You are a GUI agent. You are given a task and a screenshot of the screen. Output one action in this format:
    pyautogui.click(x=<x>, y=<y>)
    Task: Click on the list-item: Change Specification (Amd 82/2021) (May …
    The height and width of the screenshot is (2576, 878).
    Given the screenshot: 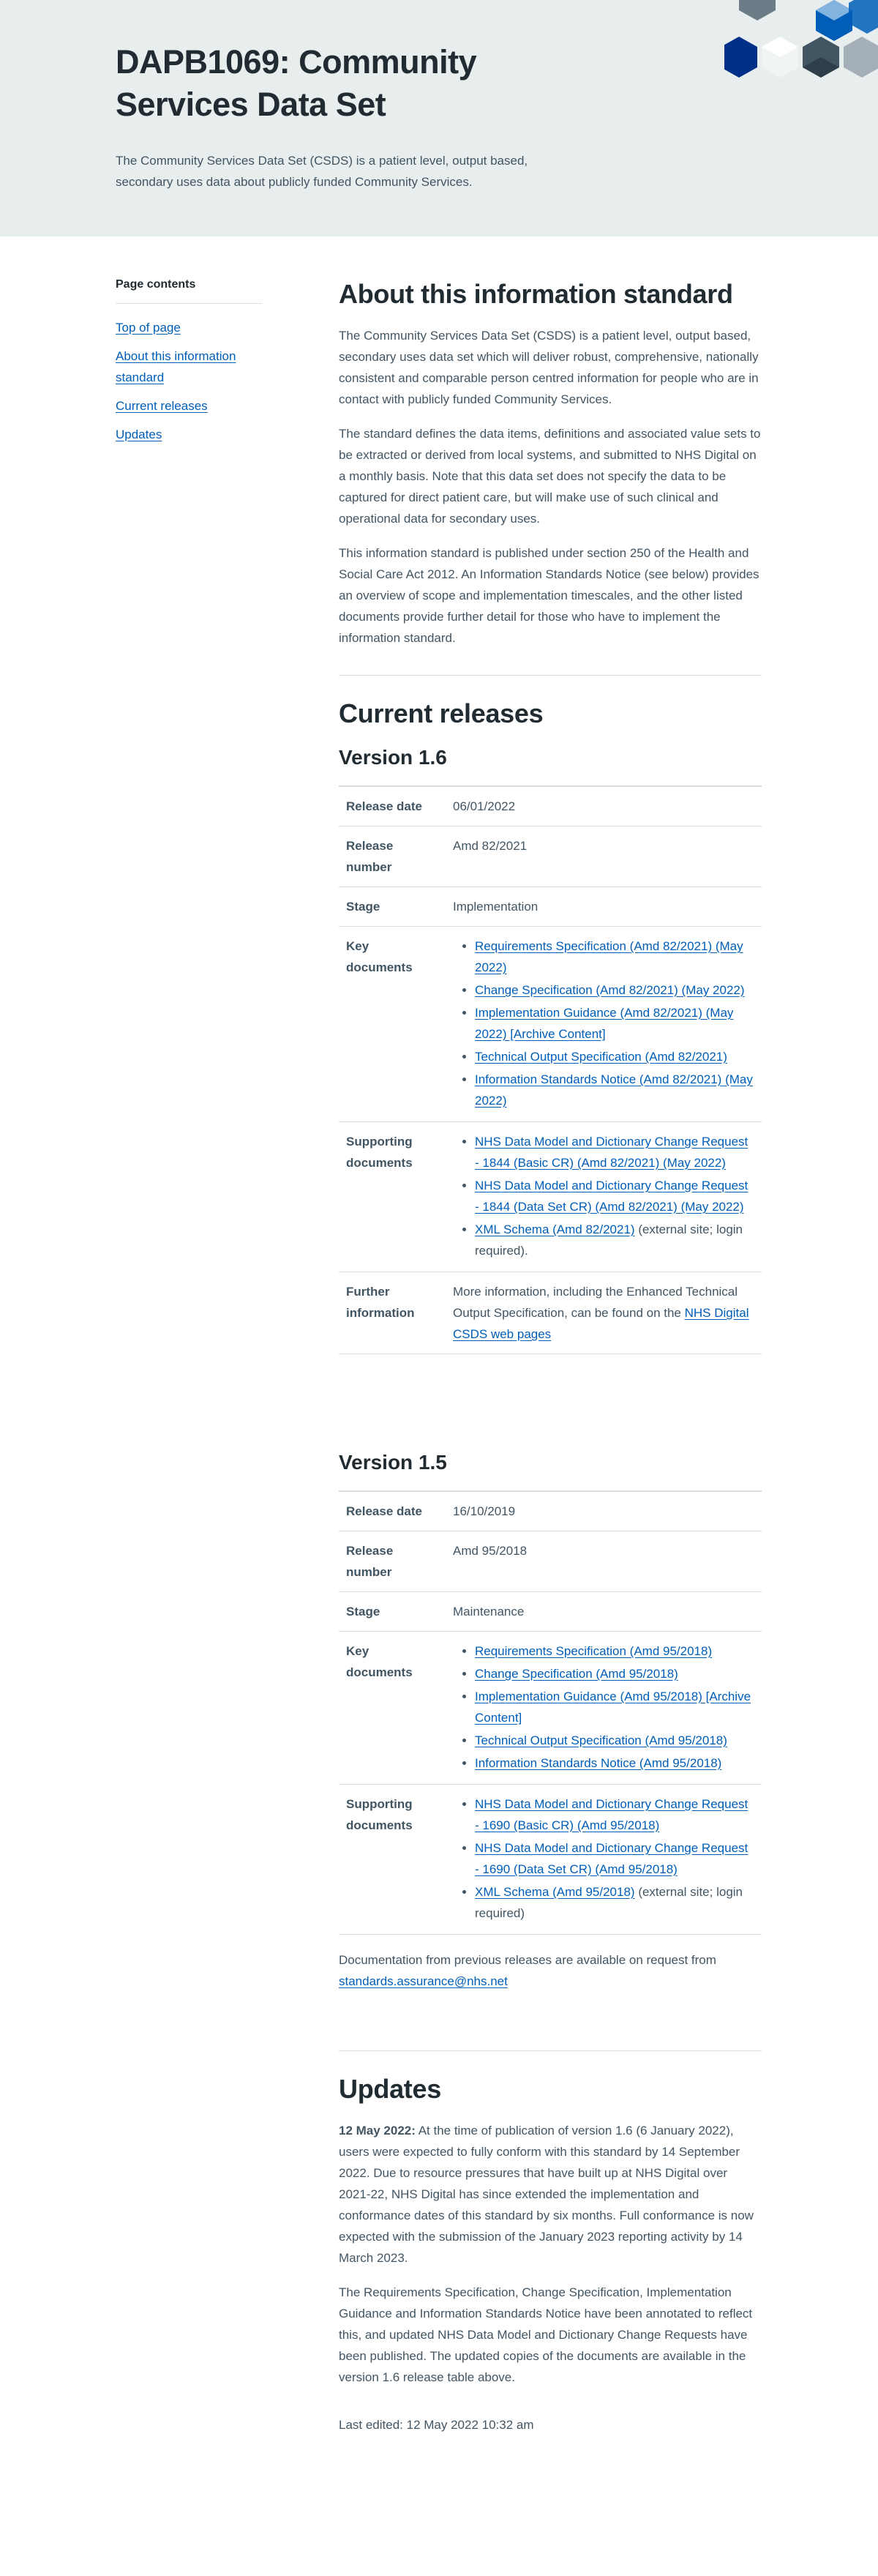 What is the action you would take?
    pyautogui.click(x=614, y=990)
    